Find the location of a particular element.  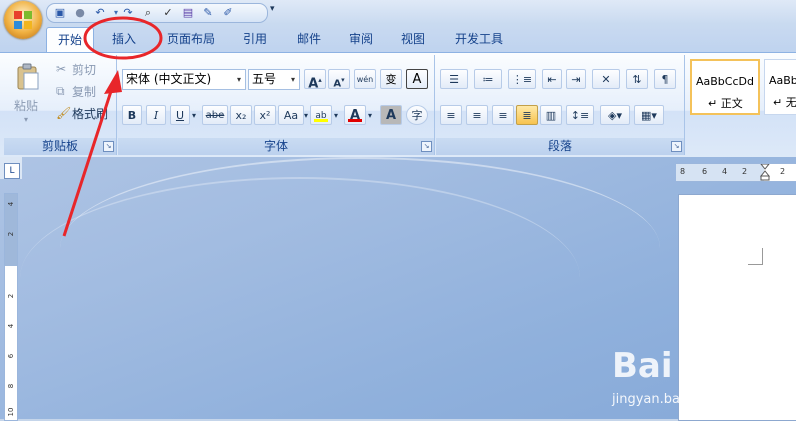

office-logo-icon is located at coordinates (23, 20).